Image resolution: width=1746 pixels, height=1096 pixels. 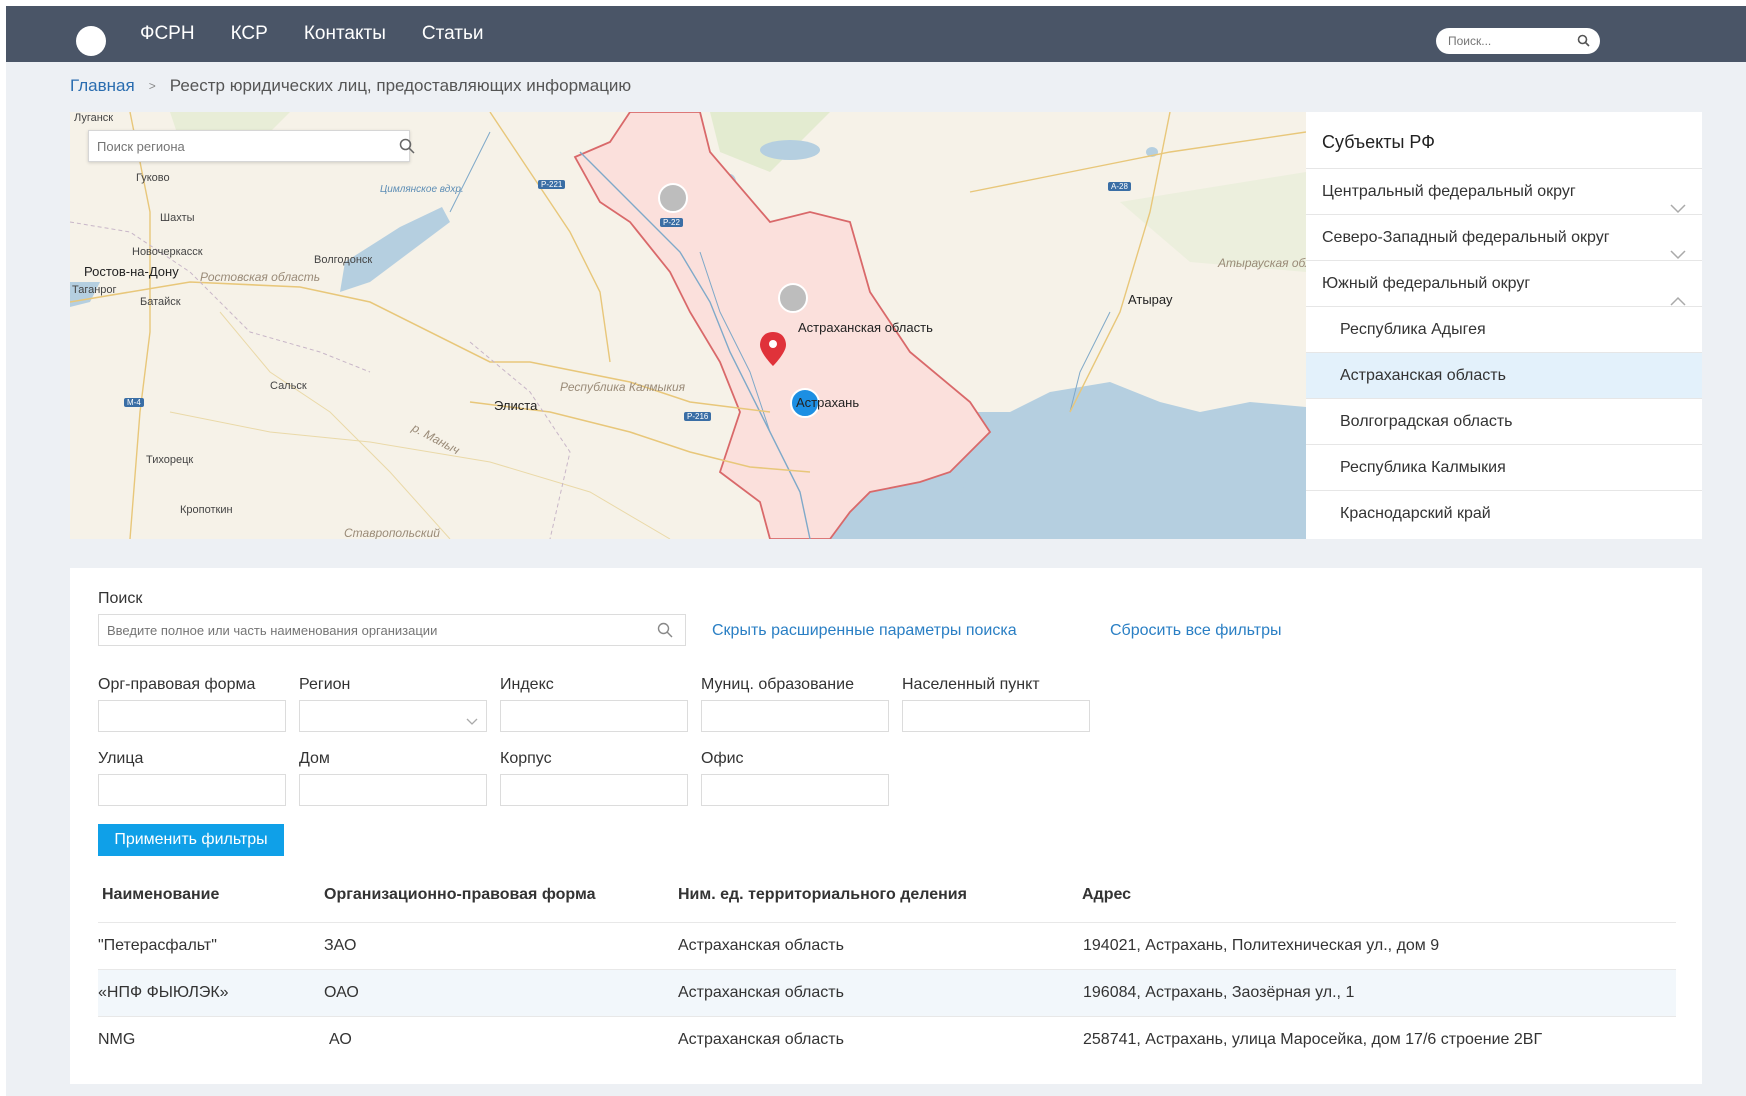 What do you see at coordinates (1262, 263) in the screenshot?
I see `map-label-atyrau-region: Атырауская обл.` at bounding box center [1262, 263].